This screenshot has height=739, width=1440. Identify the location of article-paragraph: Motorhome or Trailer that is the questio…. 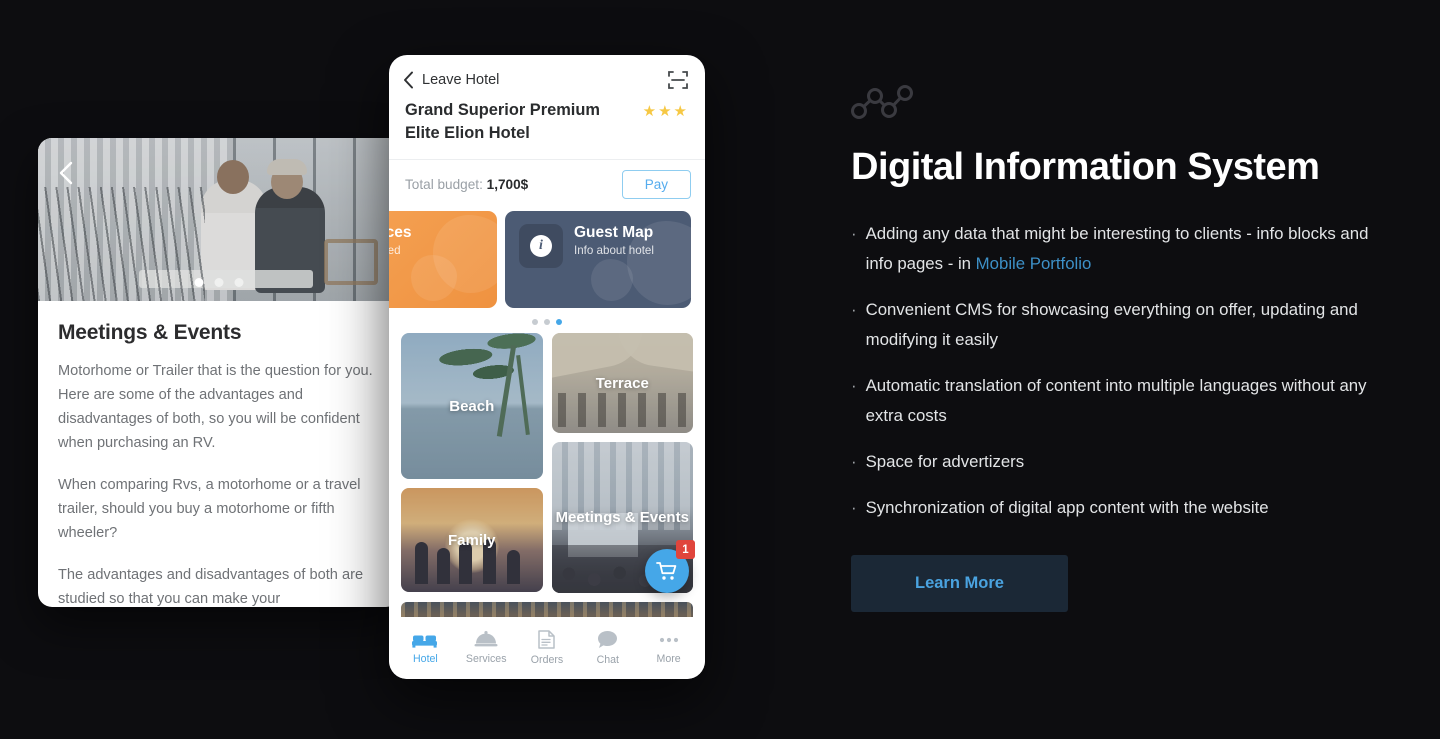
(215, 407).